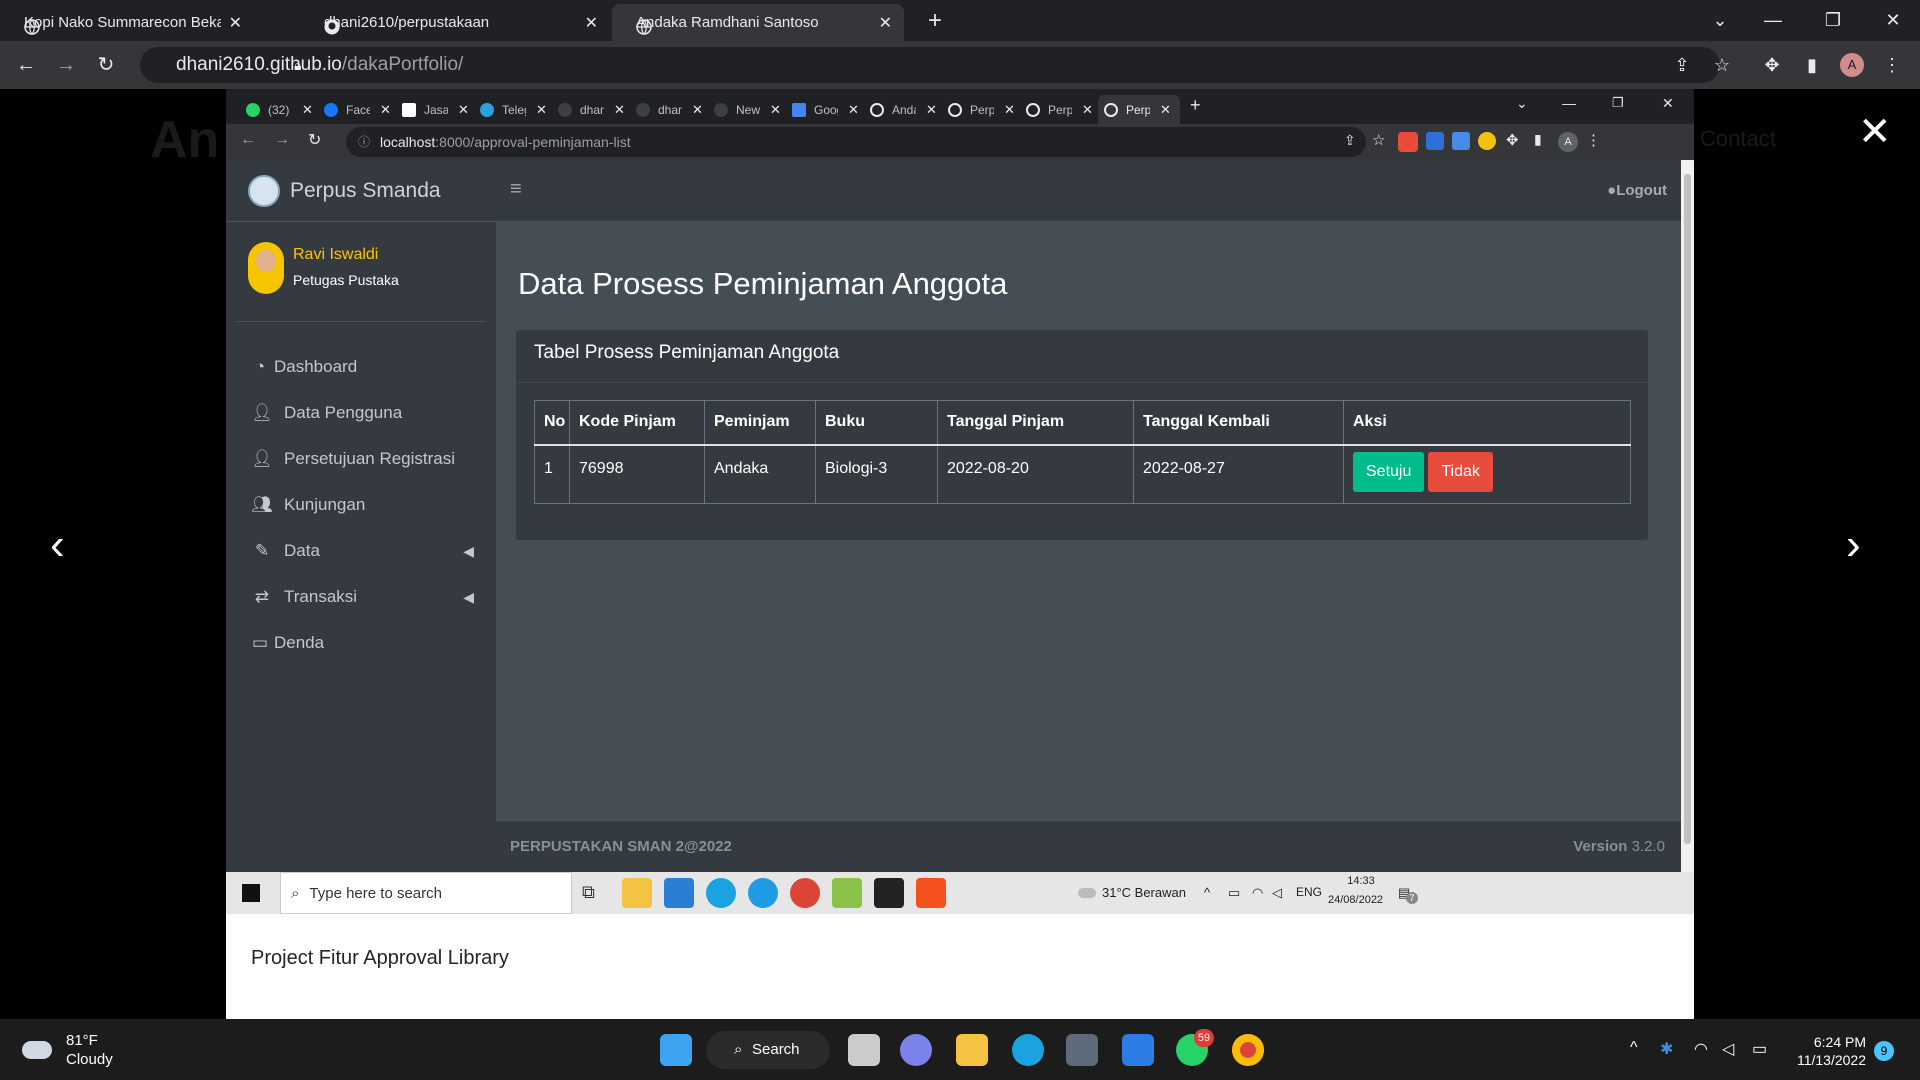  Describe the element at coordinates (1028, 1050) in the screenshot. I see `edge-icon` at that location.